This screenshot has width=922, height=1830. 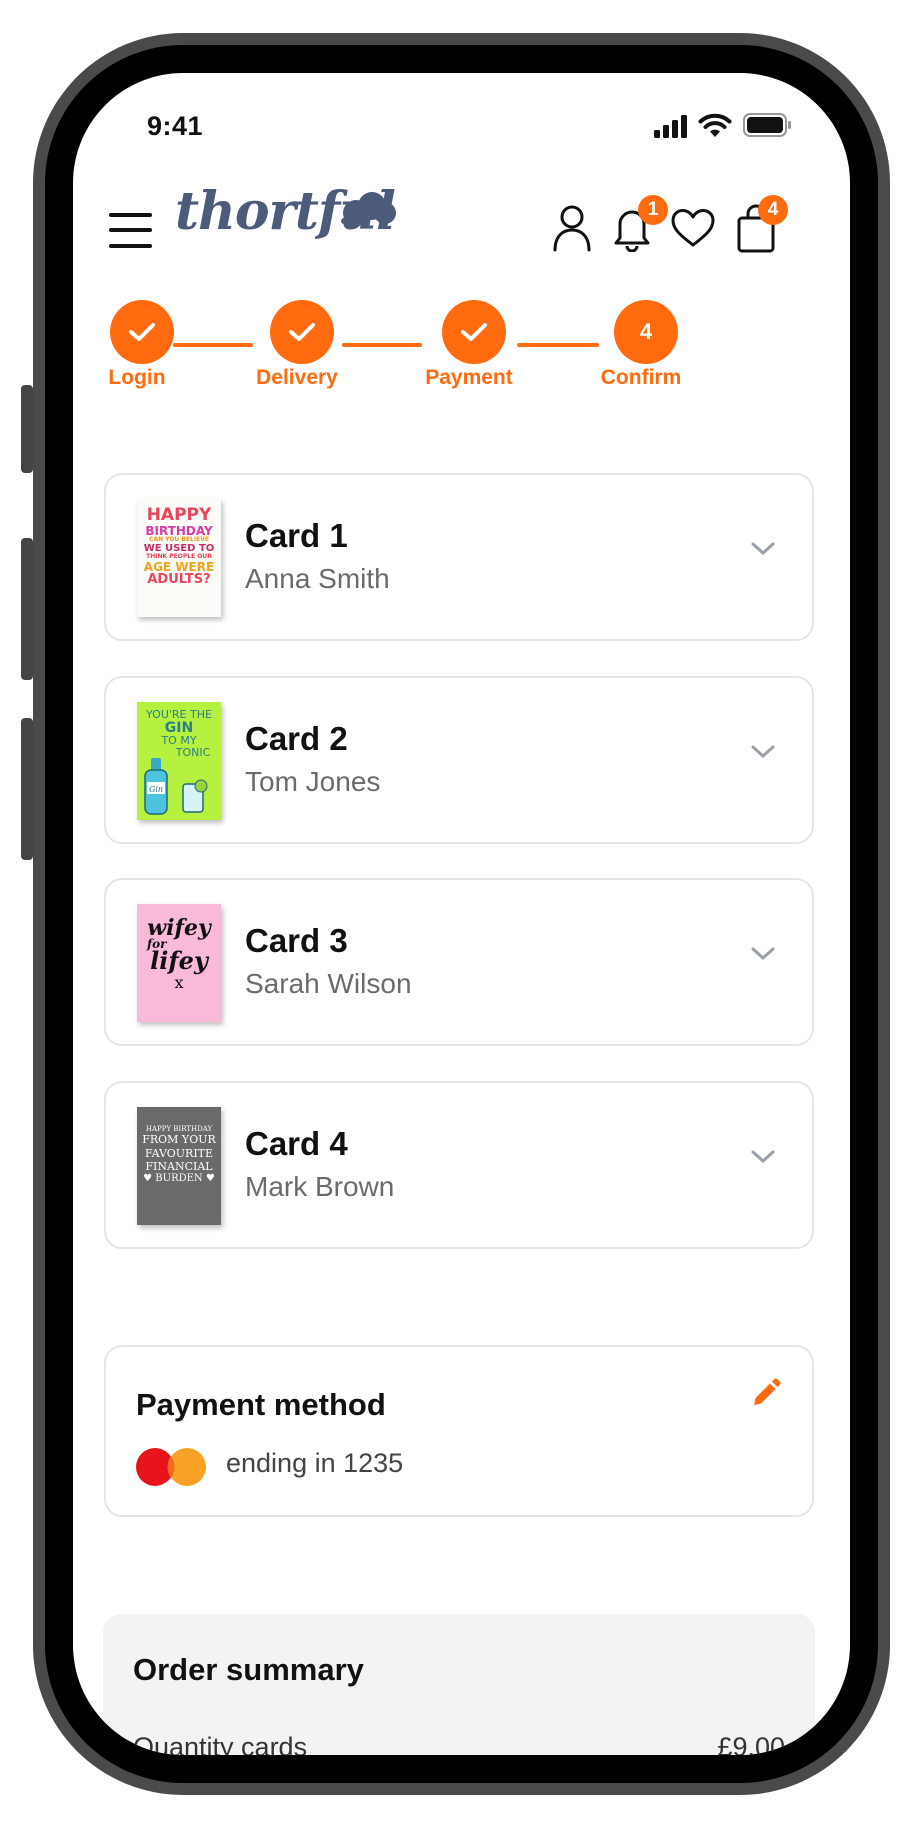 What do you see at coordinates (175, 126) in the screenshot?
I see `status-time: 9:41` at bounding box center [175, 126].